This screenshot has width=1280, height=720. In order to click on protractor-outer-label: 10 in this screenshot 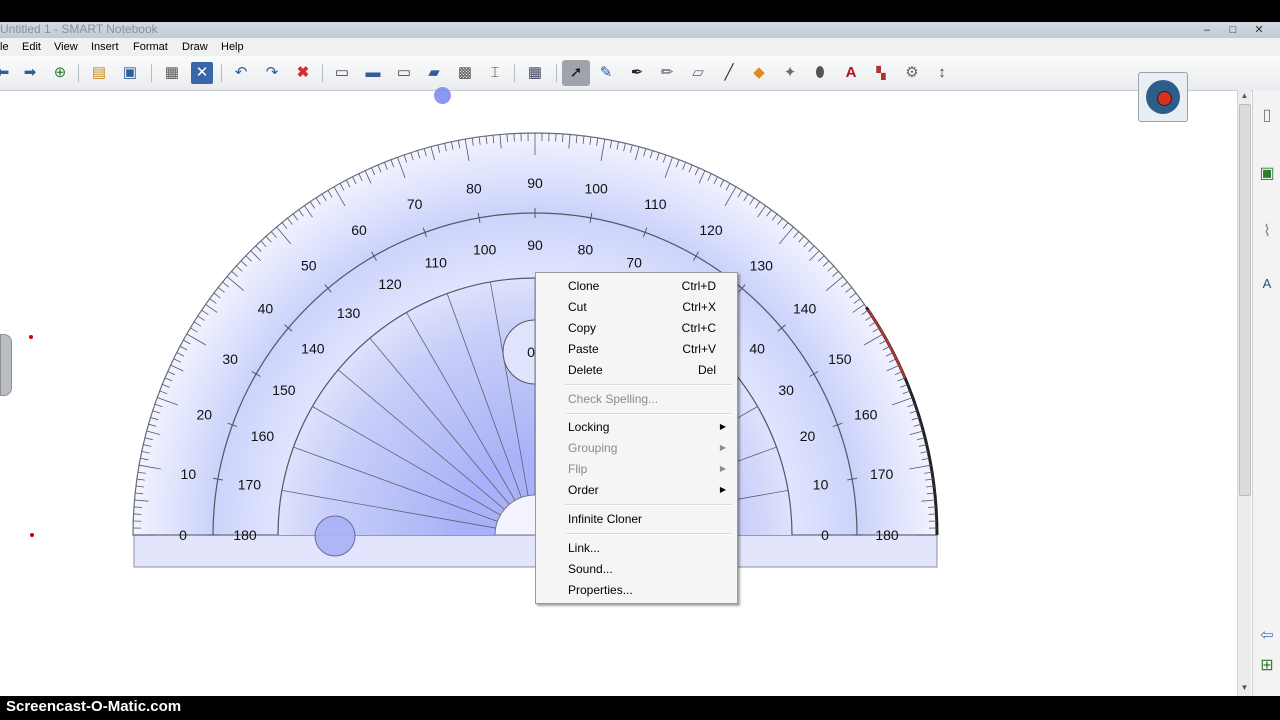, I will do `click(189, 474)`.